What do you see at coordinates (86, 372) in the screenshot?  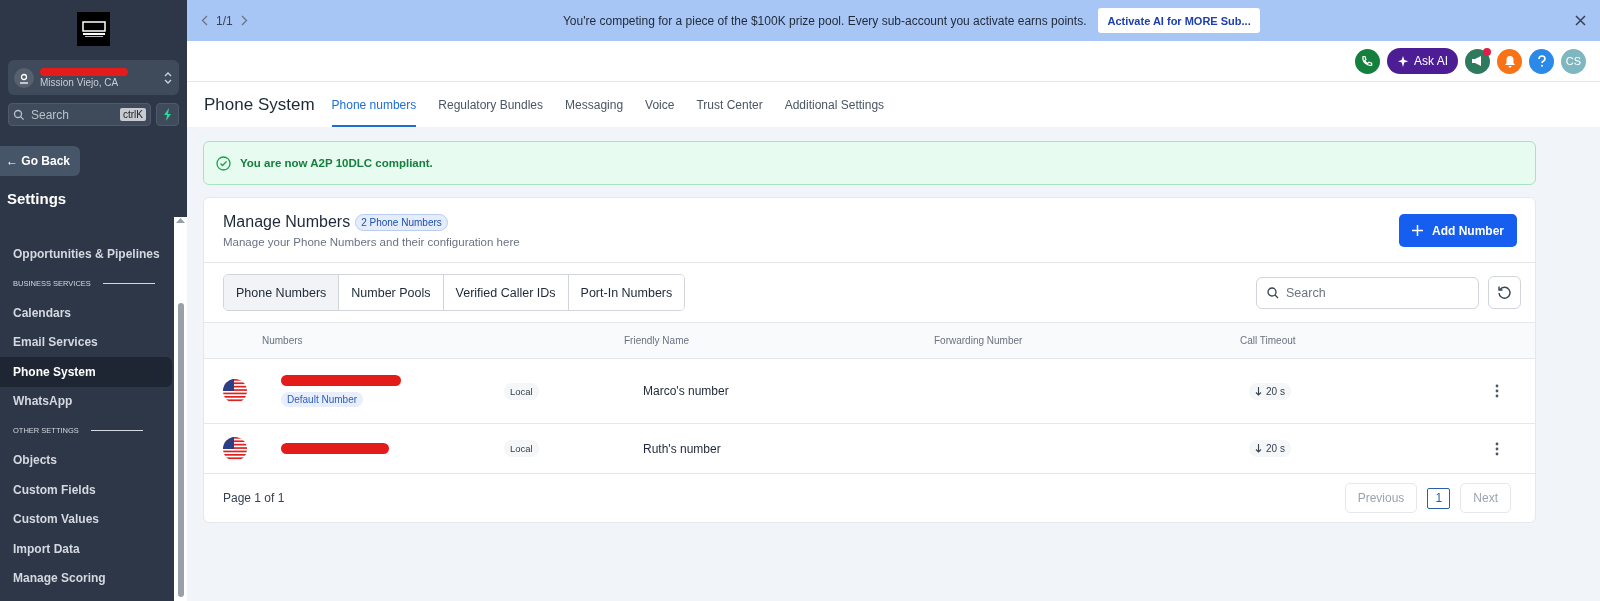 I see `sidebar-item: Phone System` at bounding box center [86, 372].